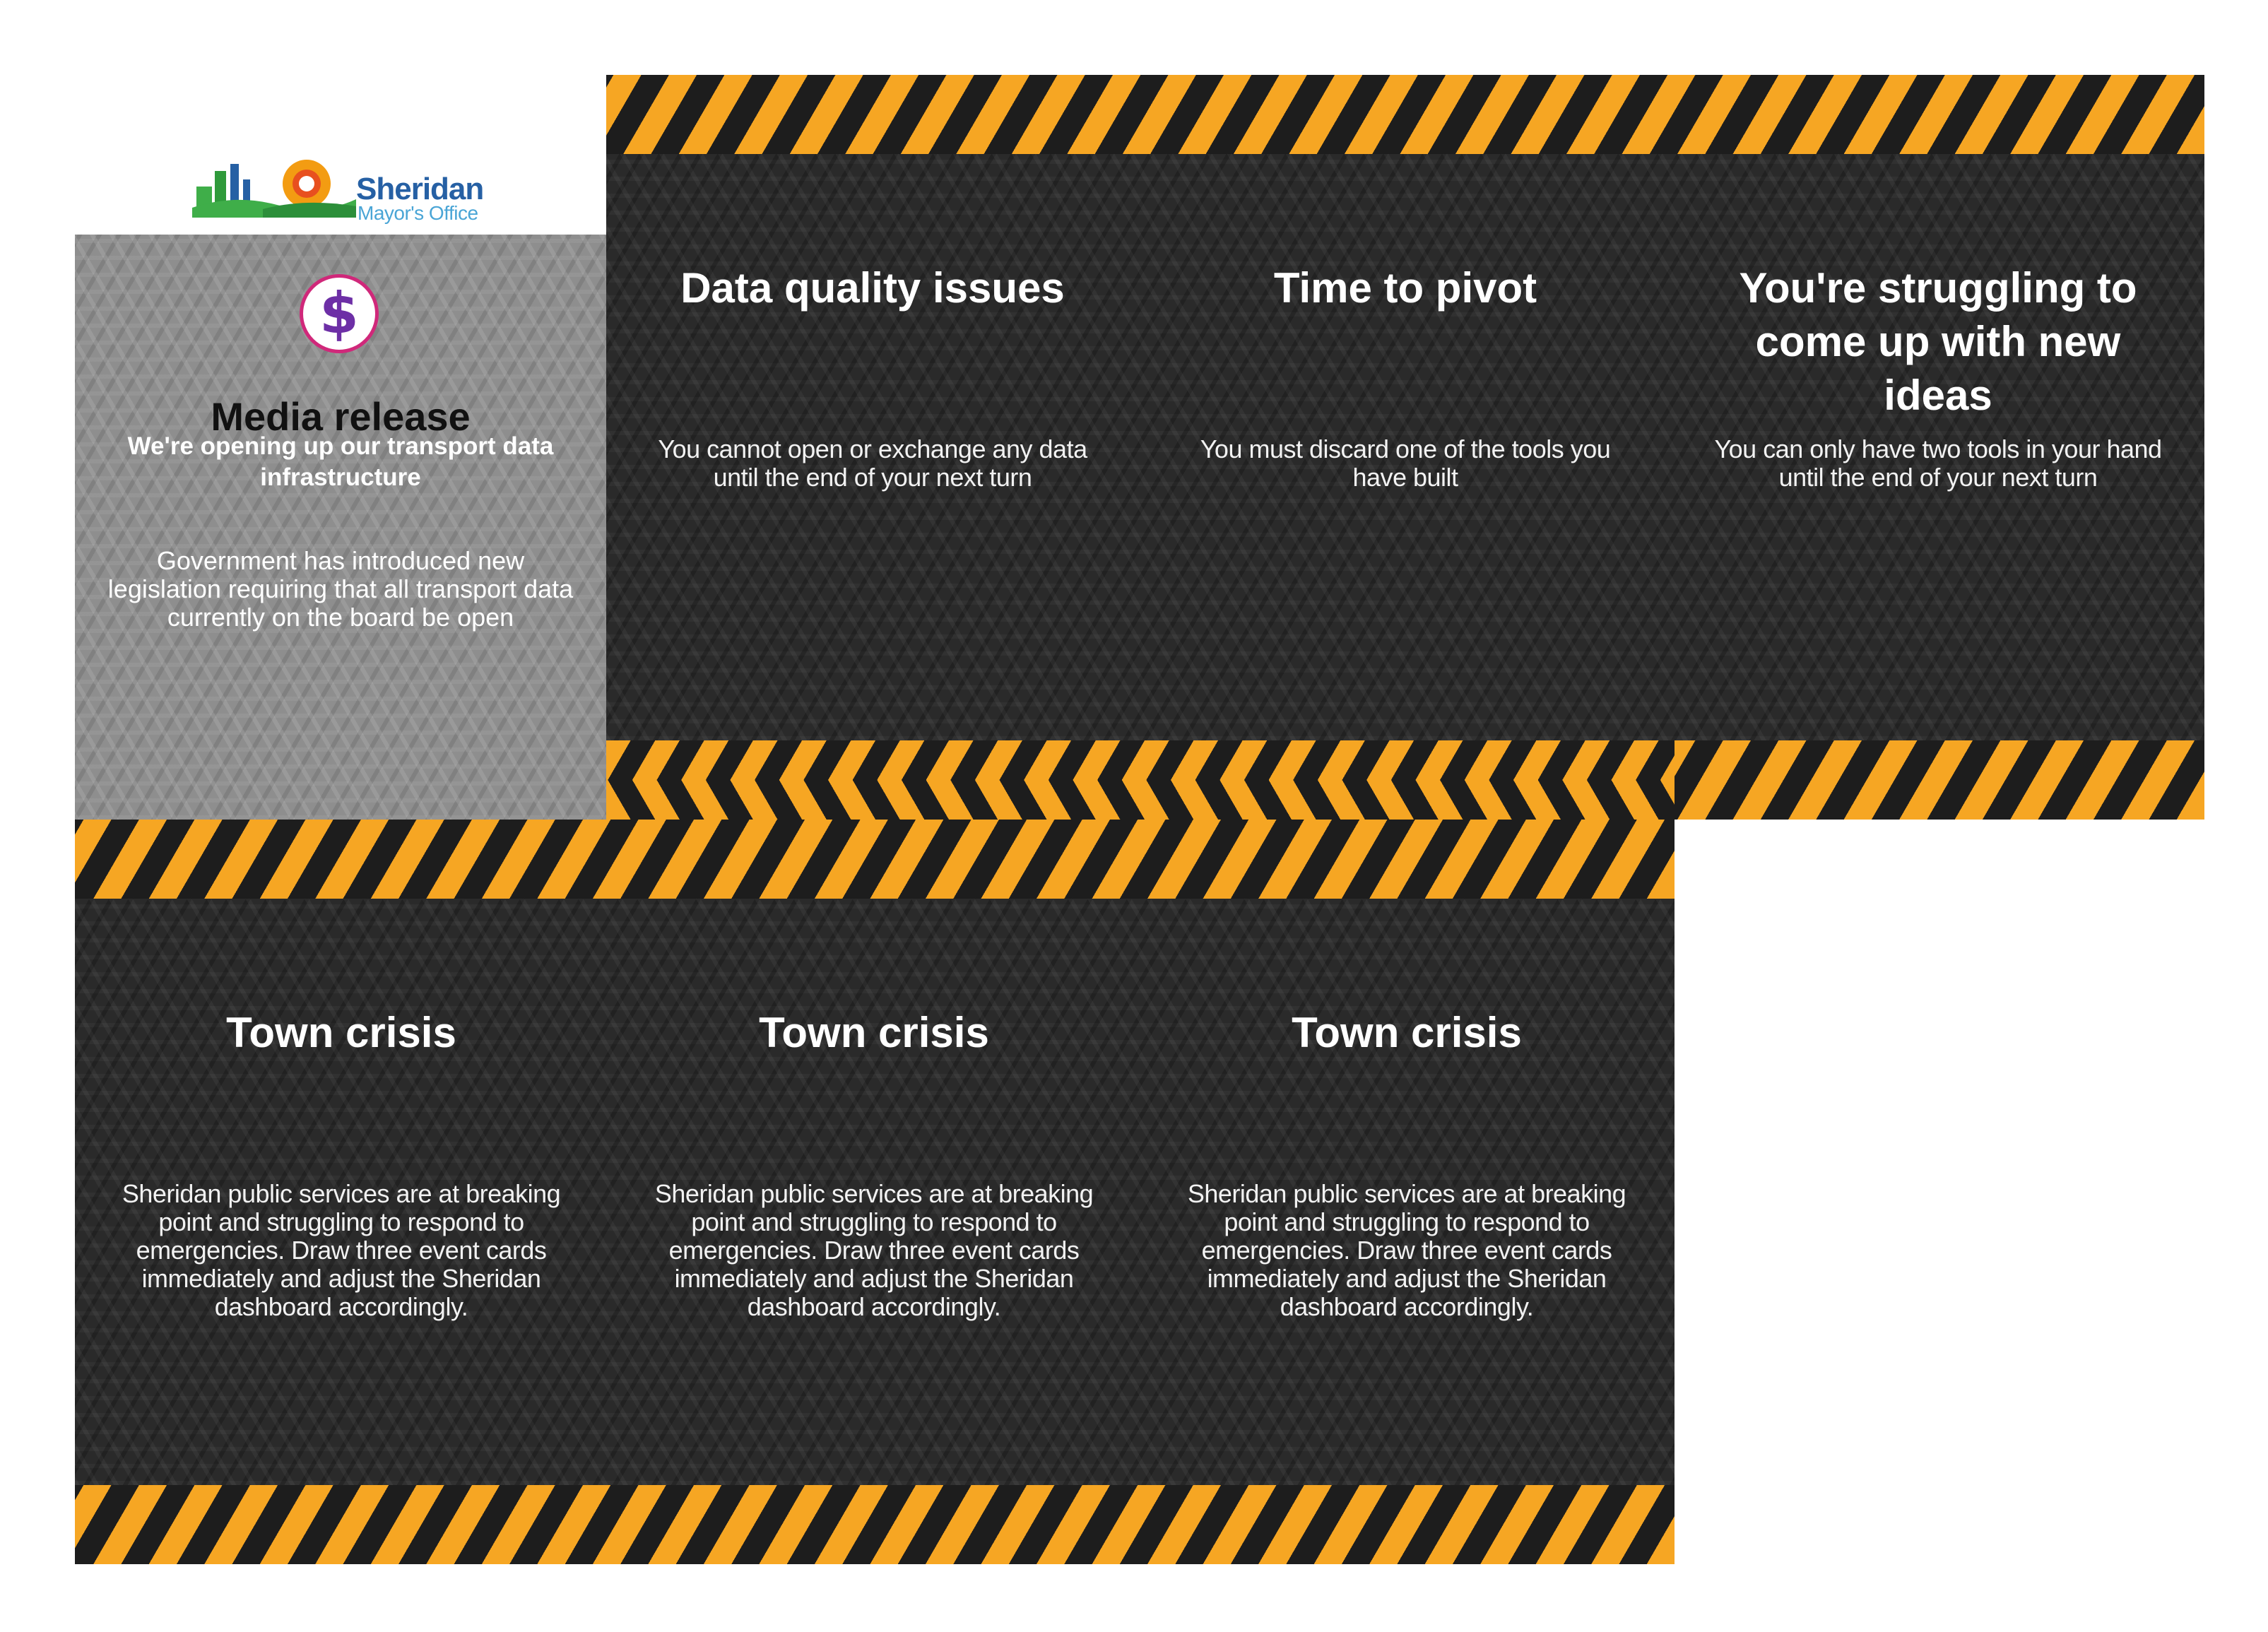 Image resolution: width=2268 pixels, height=1632 pixels. I want to click on card-title: Data quality issues, so click(873, 288).